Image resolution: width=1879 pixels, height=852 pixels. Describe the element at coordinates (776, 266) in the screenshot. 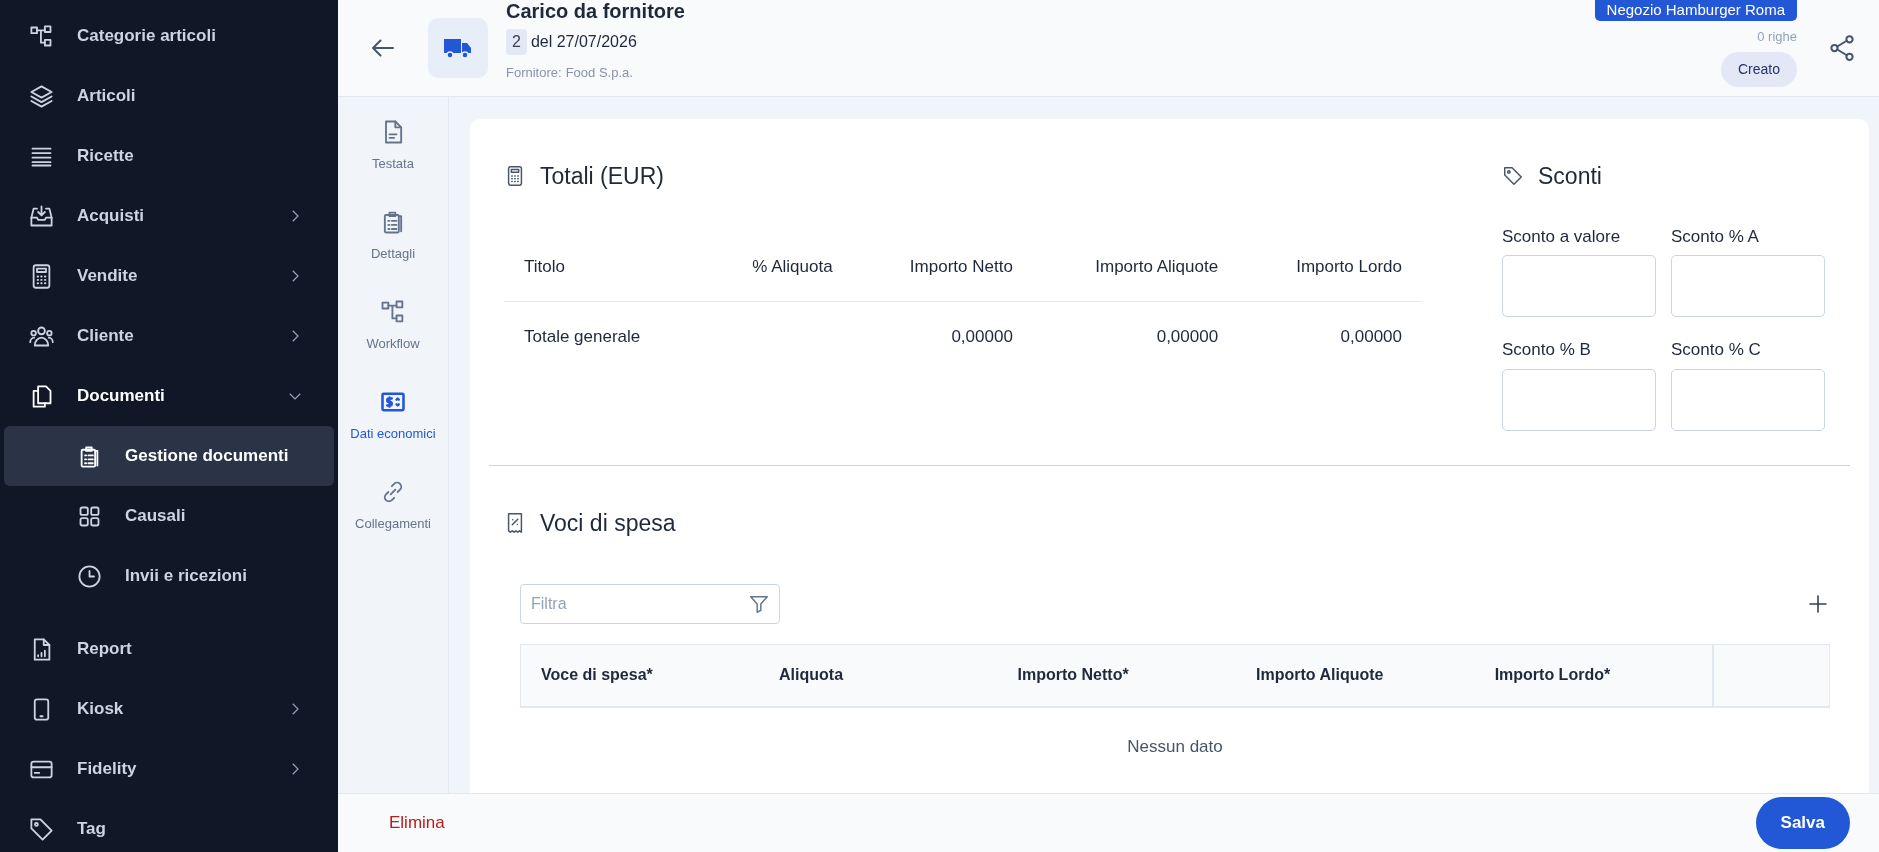

I see `column-header: % Aliquota` at that location.